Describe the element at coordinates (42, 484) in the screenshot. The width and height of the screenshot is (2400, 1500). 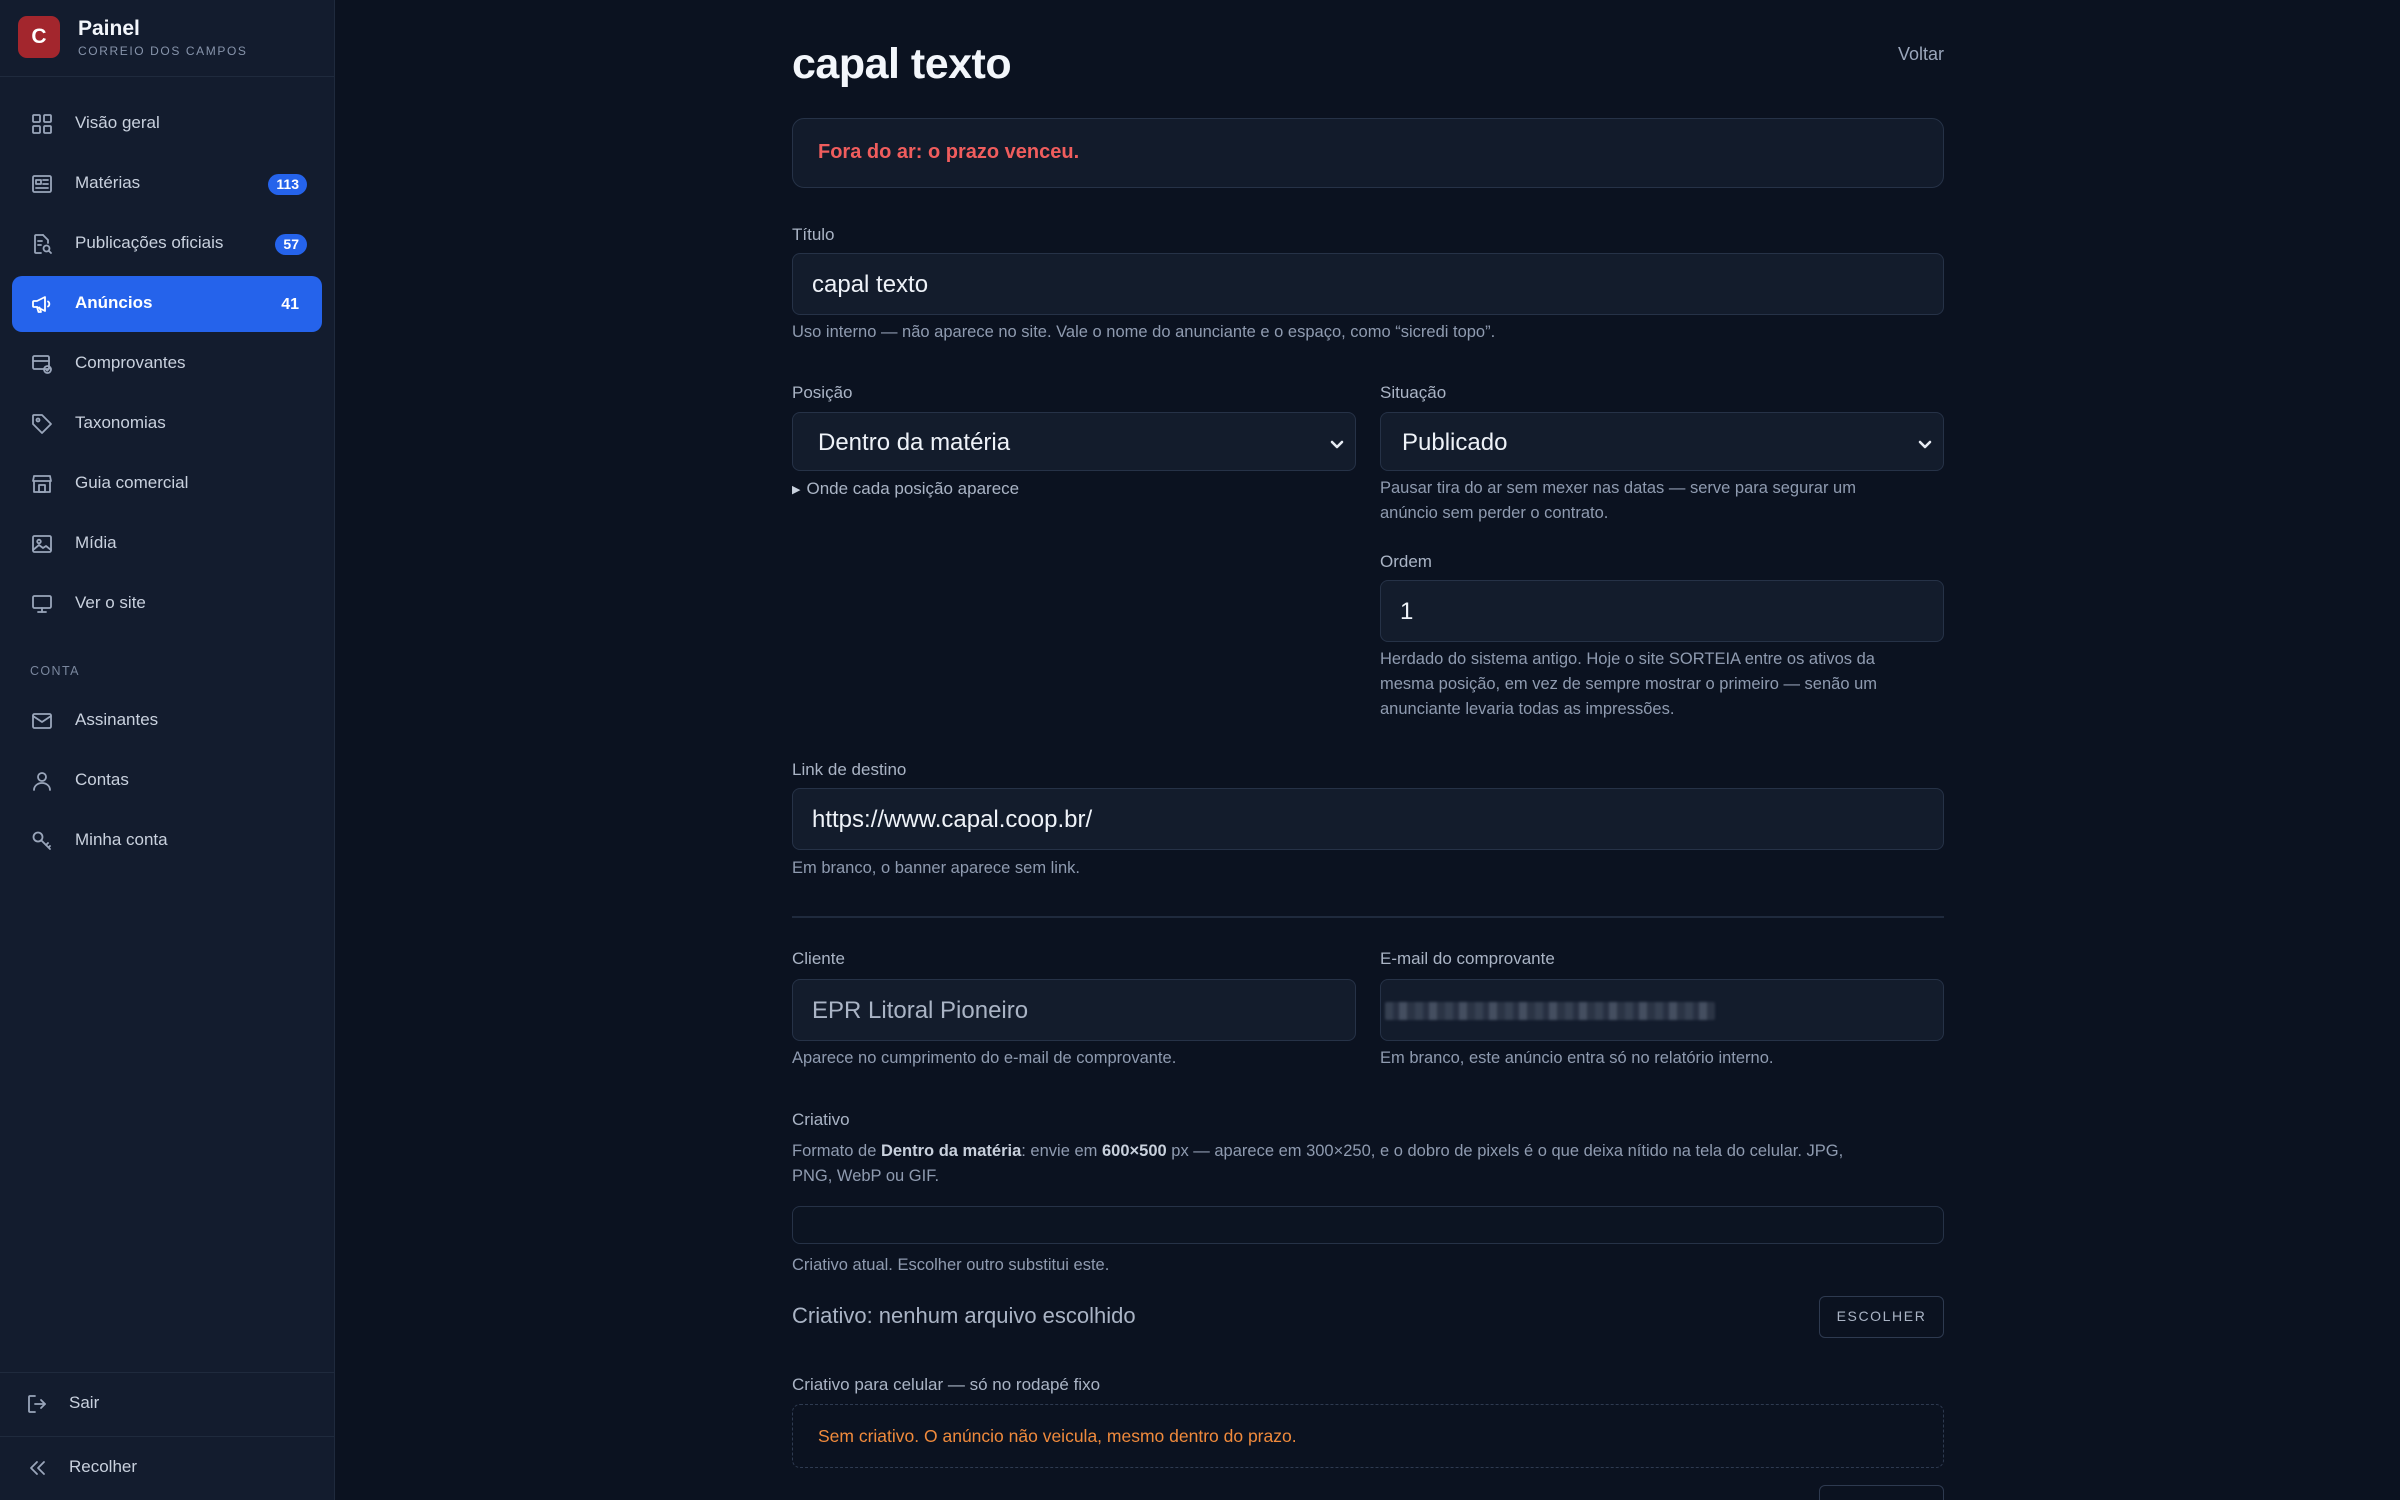
I see `store-icon` at that location.